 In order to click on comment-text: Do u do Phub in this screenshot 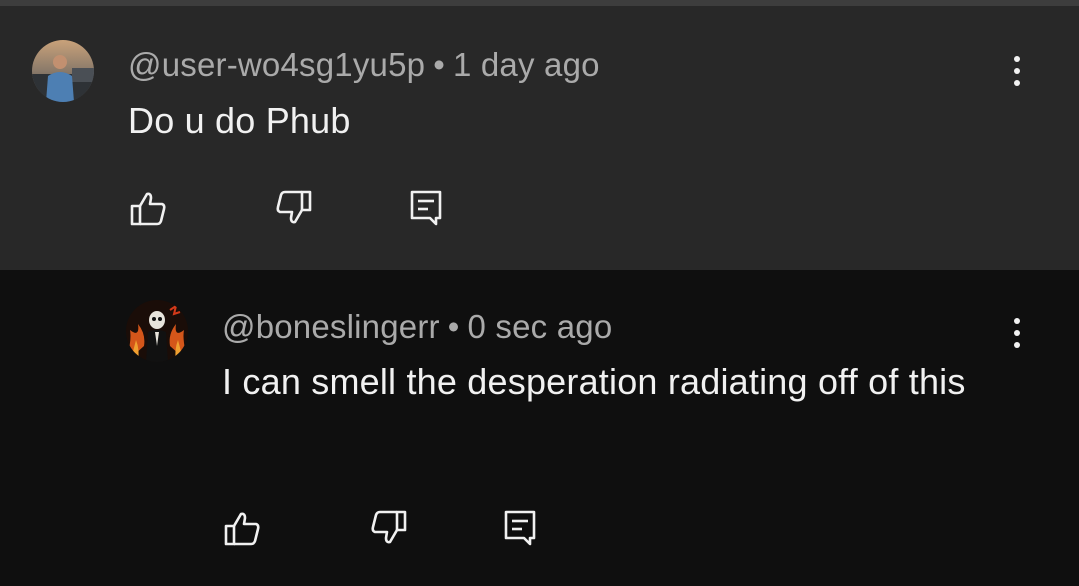, I will do `click(239, 120)`.